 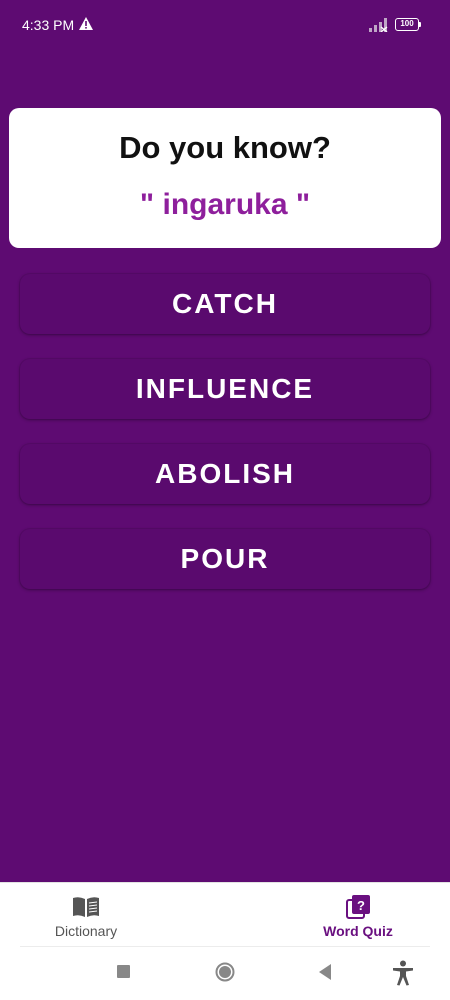 What do you see at coordinates (325, 972) in the screenshot?
I see `back-button` at bounding box center [325, 972].